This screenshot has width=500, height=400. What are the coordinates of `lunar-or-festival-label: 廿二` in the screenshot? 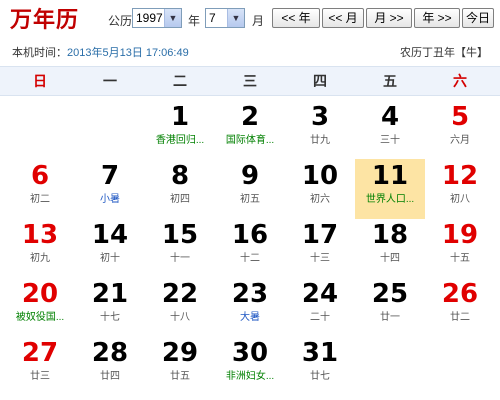 It's located at (460, 317).